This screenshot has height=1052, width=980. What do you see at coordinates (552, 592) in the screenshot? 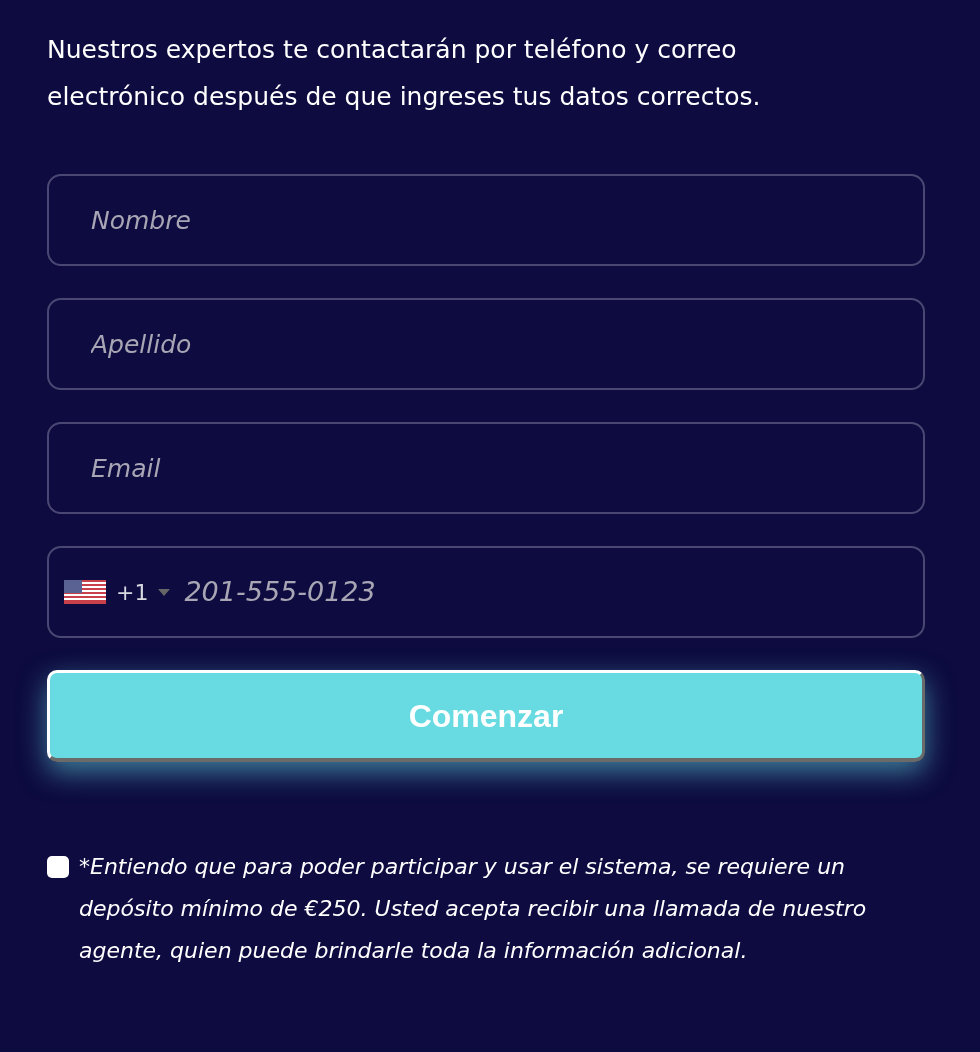
I see `phone-input: 201-555-0123` at bounding box center [552, 592].